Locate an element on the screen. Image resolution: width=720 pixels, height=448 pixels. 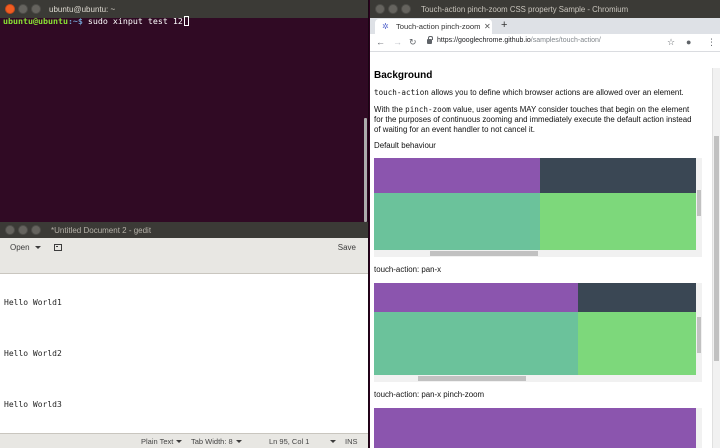
insert-mode: INS is located at coordinates (351, 441).